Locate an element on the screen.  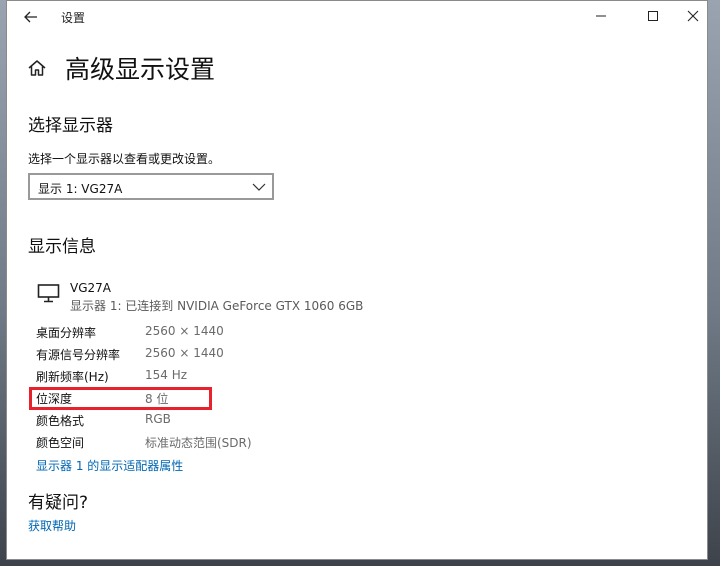
minimize-button is located at coordinates (601, 16).